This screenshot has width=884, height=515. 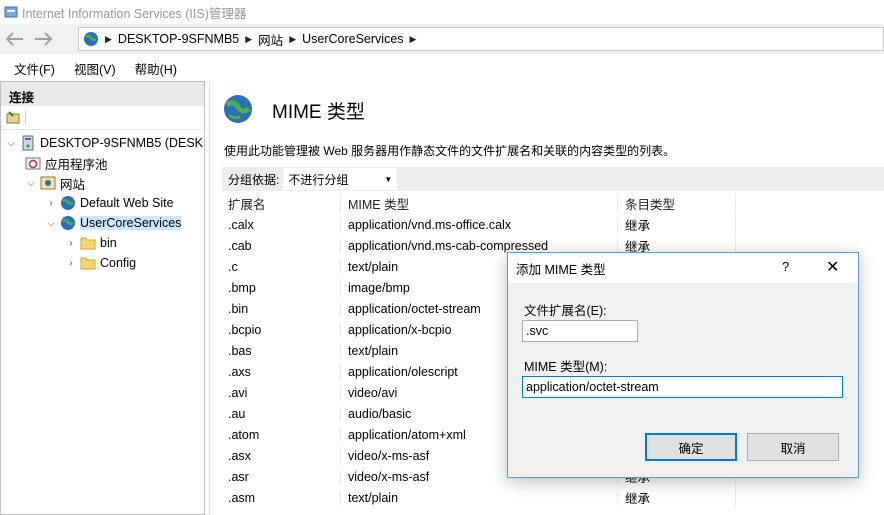 What do you see at coordinates (254, 179) in the screenshot?
I see `group-by-label: 分组依据:` at bounding box center [254, 179].